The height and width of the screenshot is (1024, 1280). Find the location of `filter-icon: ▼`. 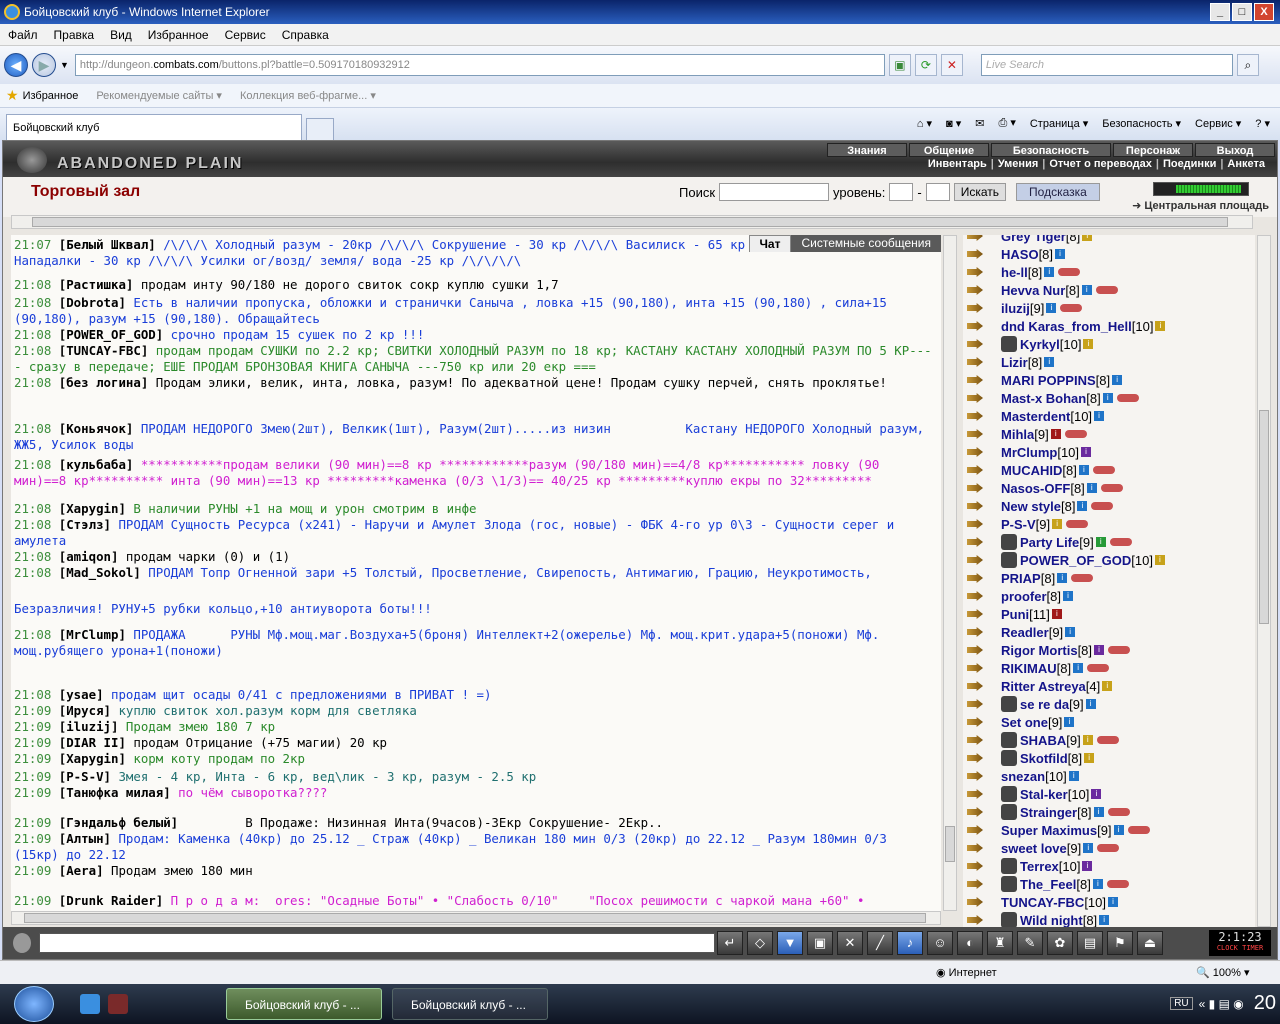

filter-icon: ▼ is located at coordinates (790, 943).